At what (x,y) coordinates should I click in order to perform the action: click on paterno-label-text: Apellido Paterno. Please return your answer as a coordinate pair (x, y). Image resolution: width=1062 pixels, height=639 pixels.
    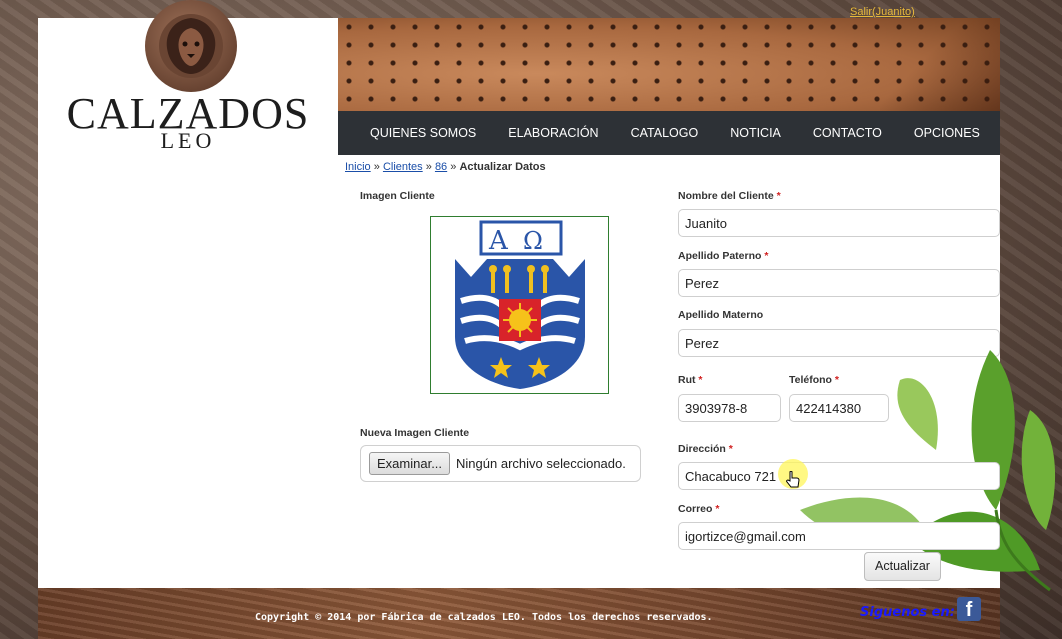
    Looking at the image, I should click on (720, 256).